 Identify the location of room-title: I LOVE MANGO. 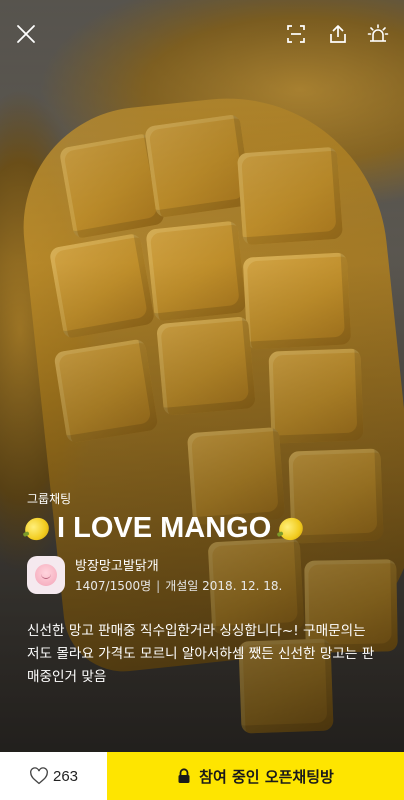
(164, 528).